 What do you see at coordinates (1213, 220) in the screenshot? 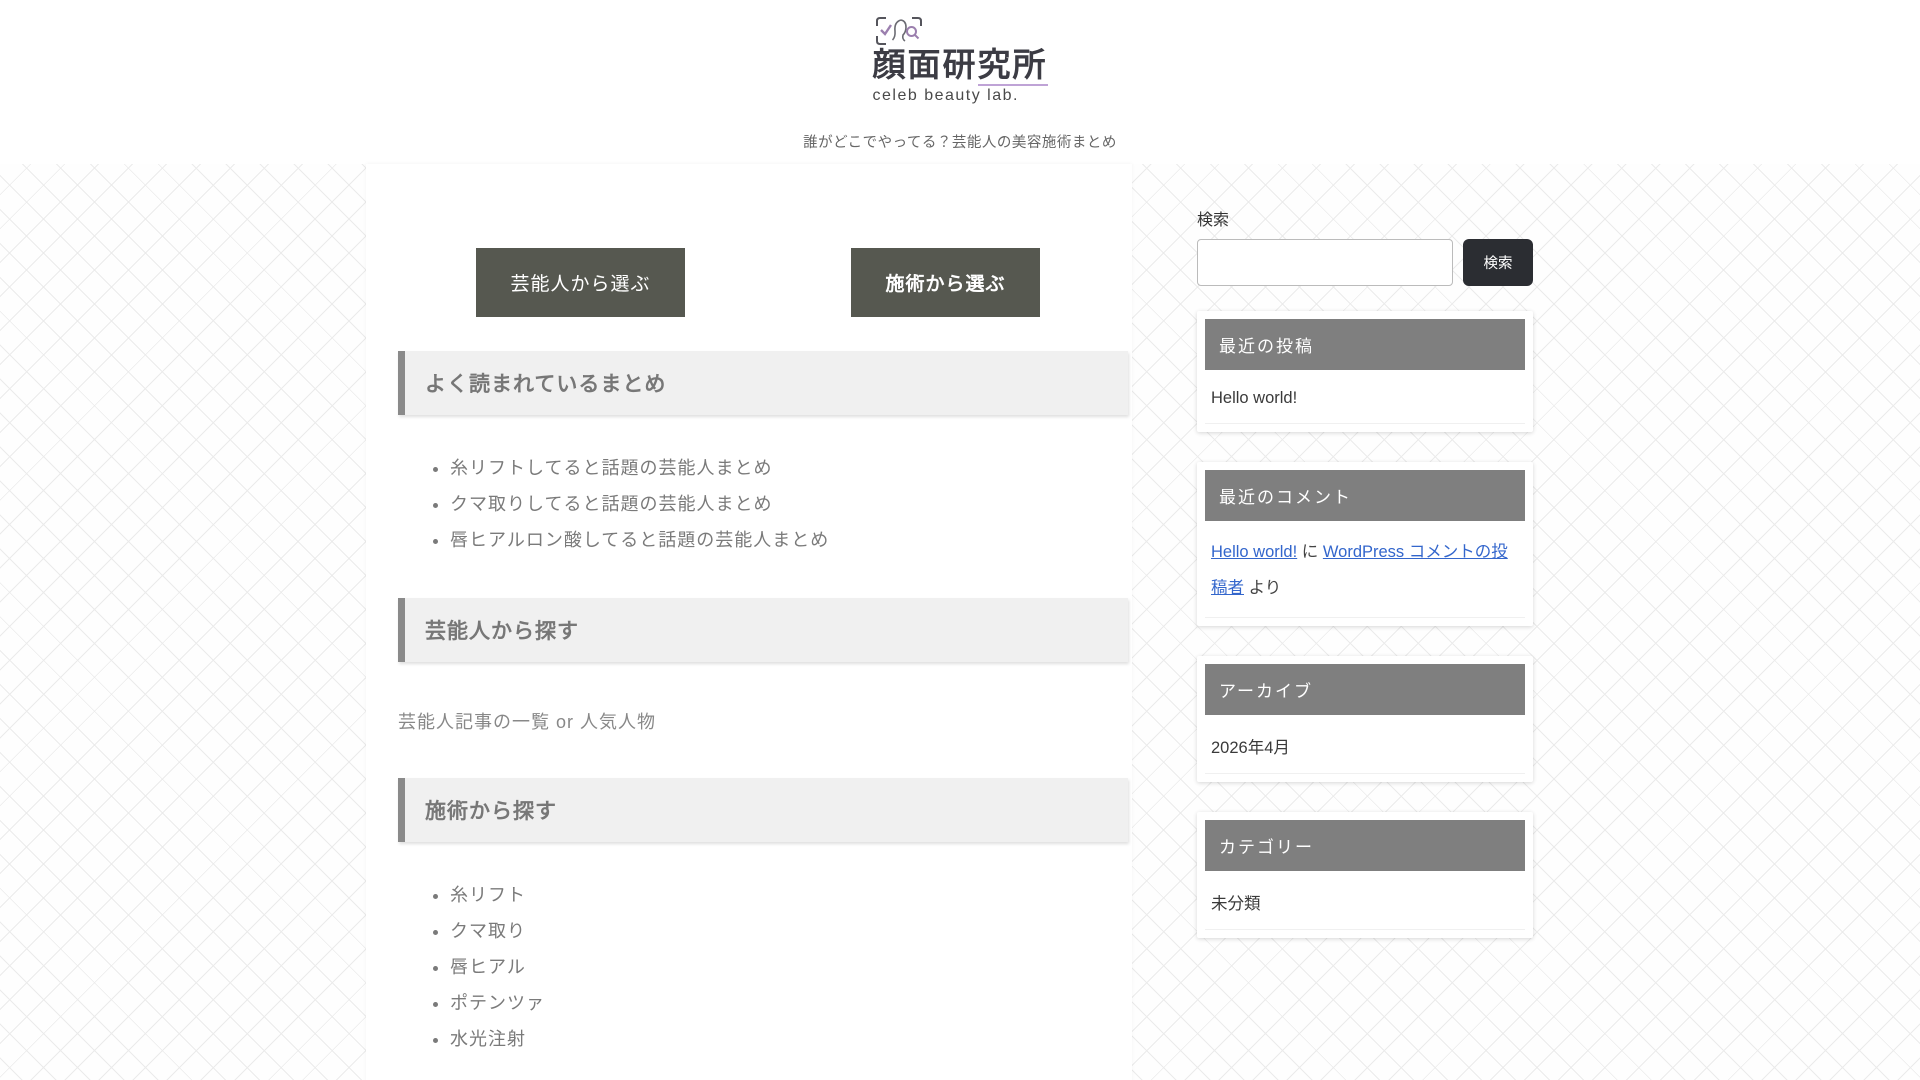
I see `search-label: 検索` at bounding box center [1213, 220].